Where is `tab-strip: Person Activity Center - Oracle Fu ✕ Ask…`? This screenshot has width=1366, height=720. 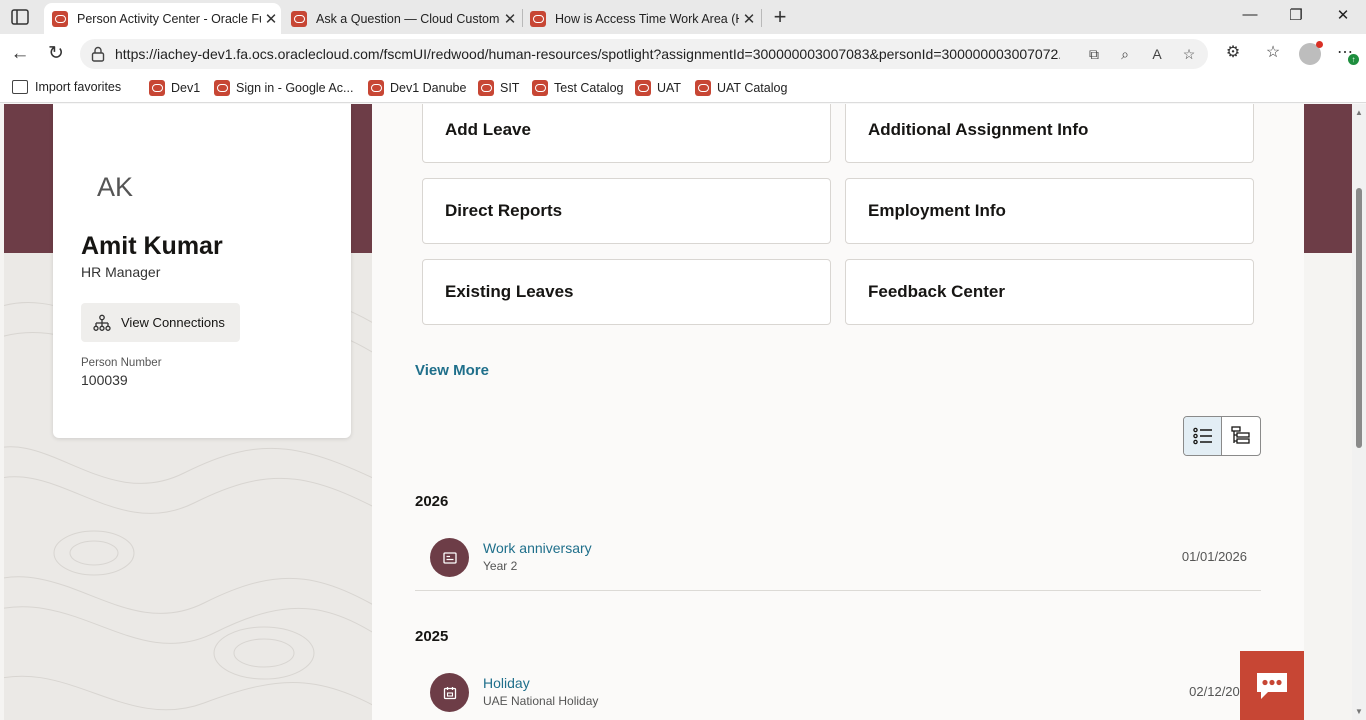
tab-strip: Person Activity Center - Oracle Fu ✕ Ask… is located at coordinates (683, 17).